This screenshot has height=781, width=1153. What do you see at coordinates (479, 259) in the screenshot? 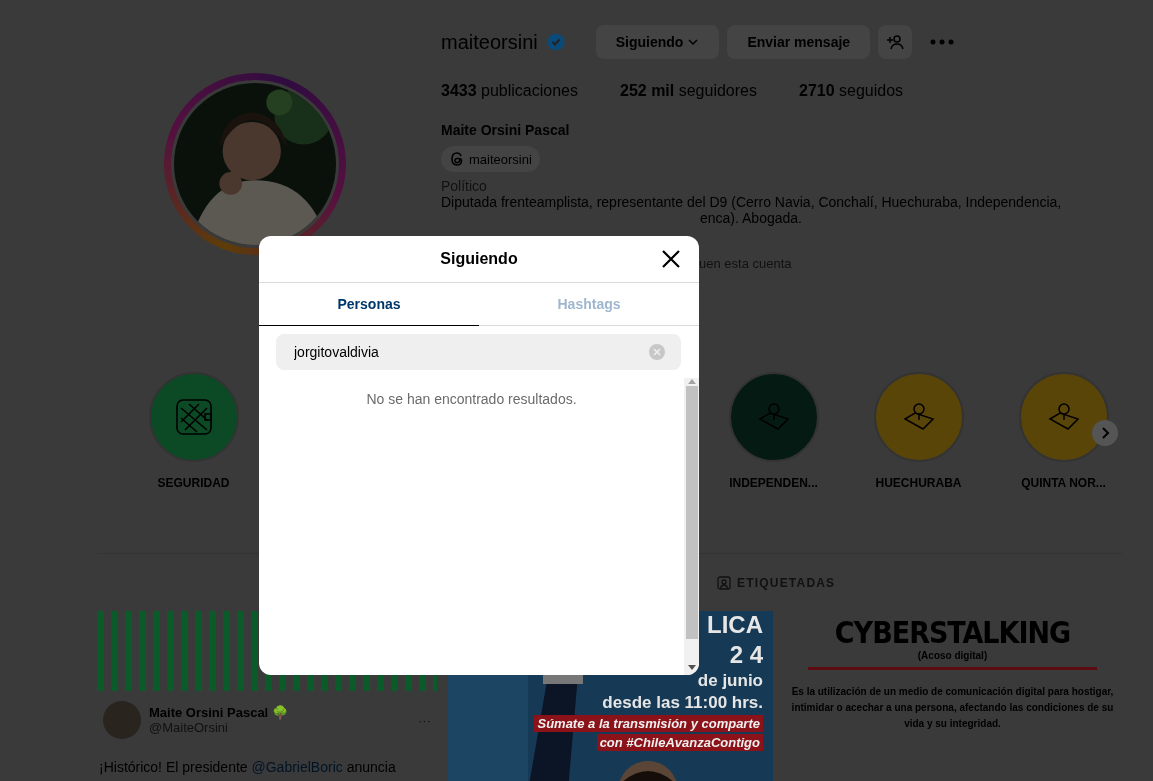
I see `dialog-title: Siguiendo` at bounding box center [479, 259].